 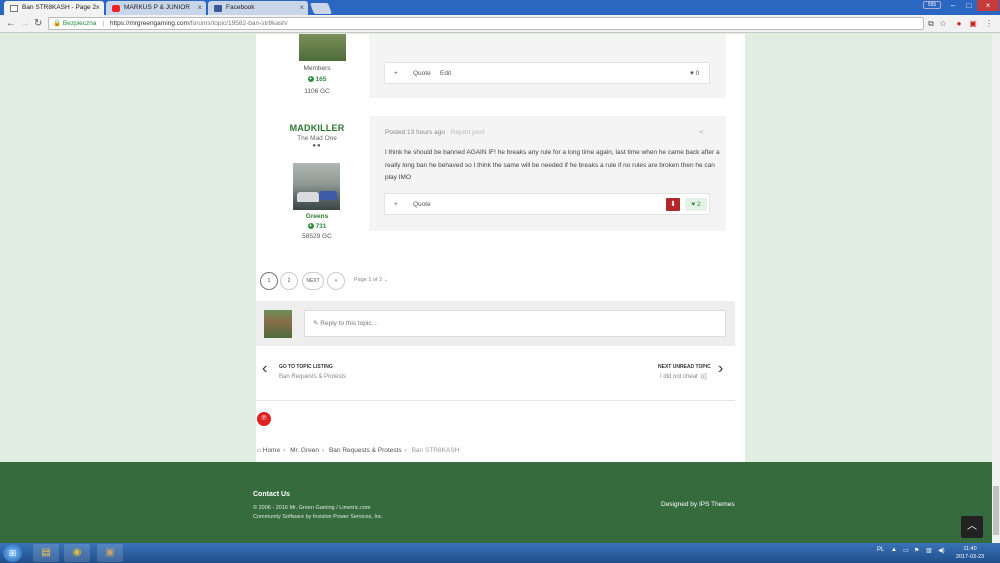 I want to click on chevron-right-icon: ›, so click(x=720, y=369).